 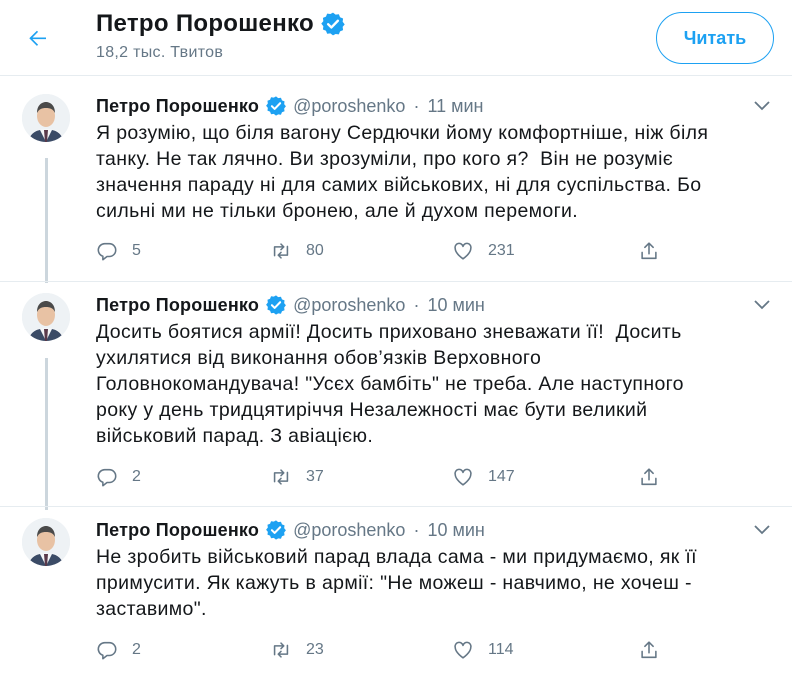 I want to click on reply-button: 5, so click(x=118, y=251).